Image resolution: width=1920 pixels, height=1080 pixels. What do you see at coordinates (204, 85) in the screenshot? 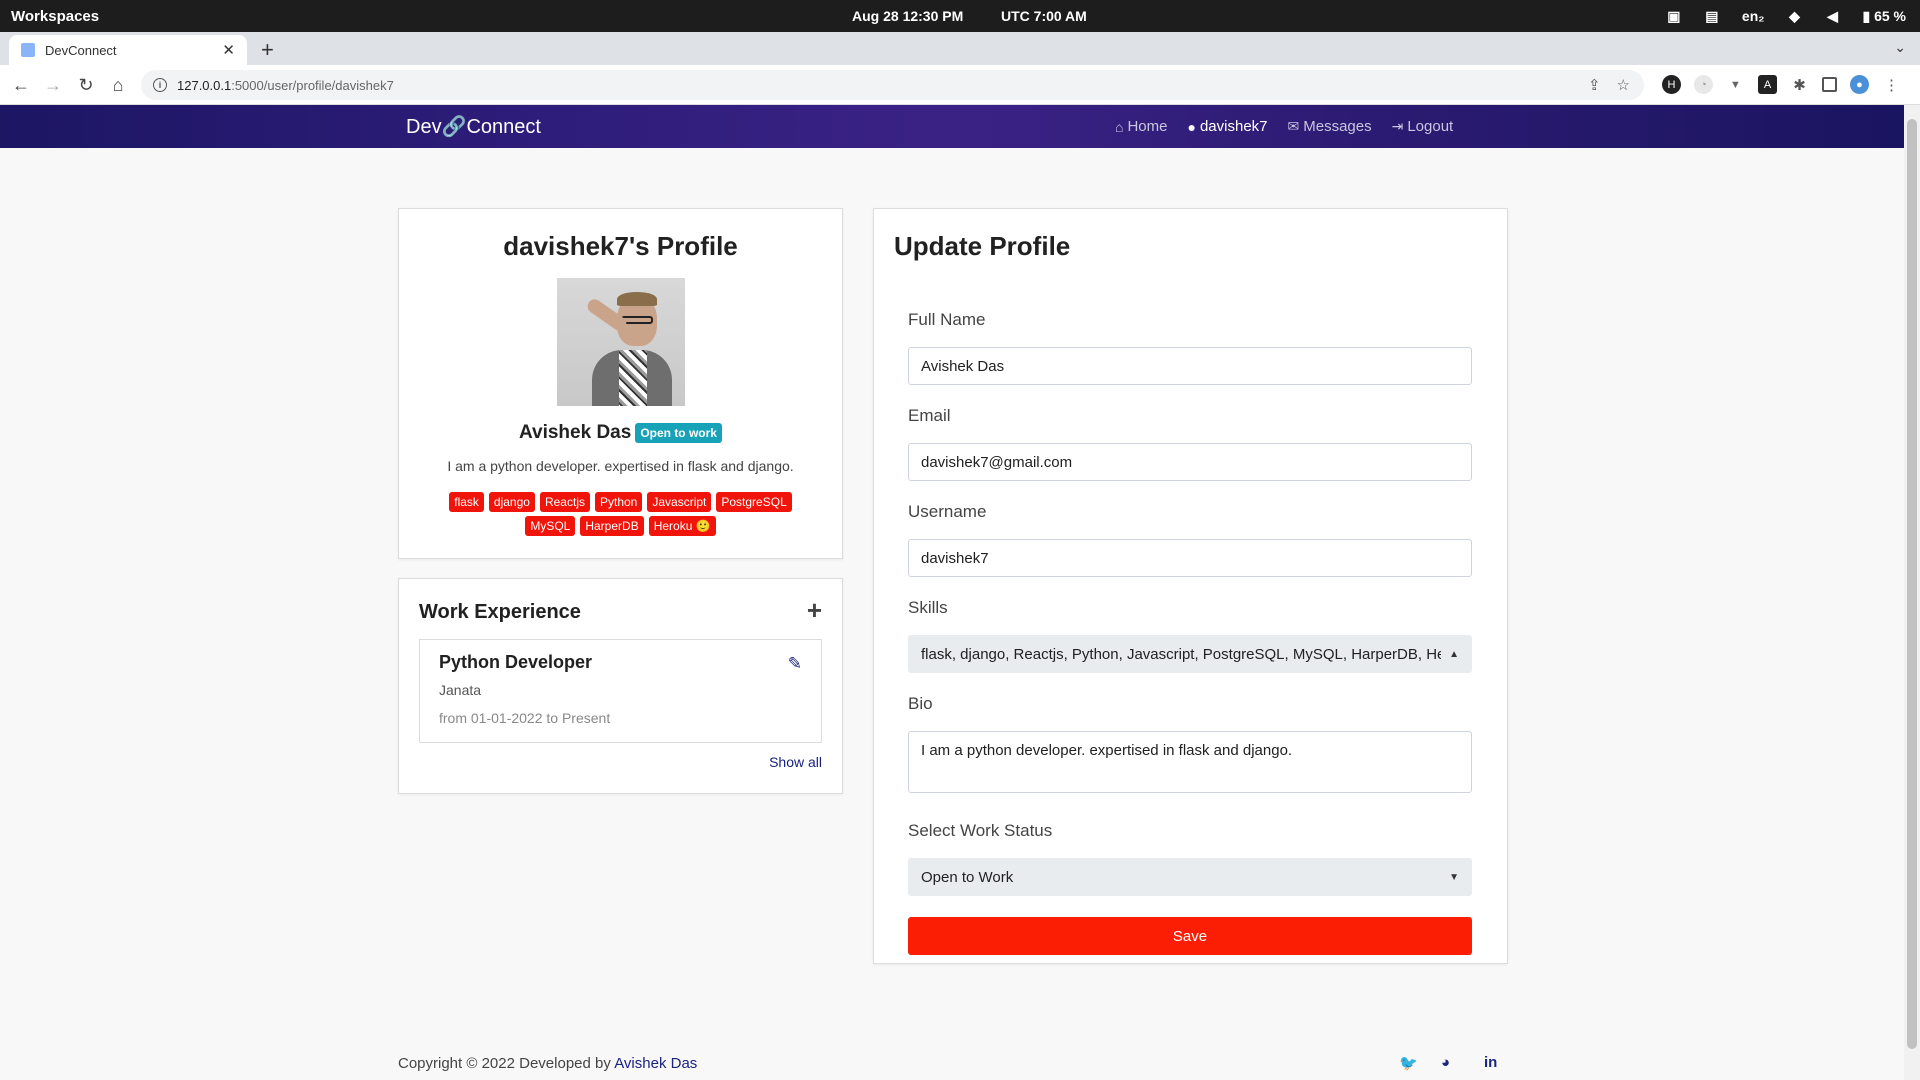
I see `url-host: 127.0.0.1` at bounding box center [204, 85].